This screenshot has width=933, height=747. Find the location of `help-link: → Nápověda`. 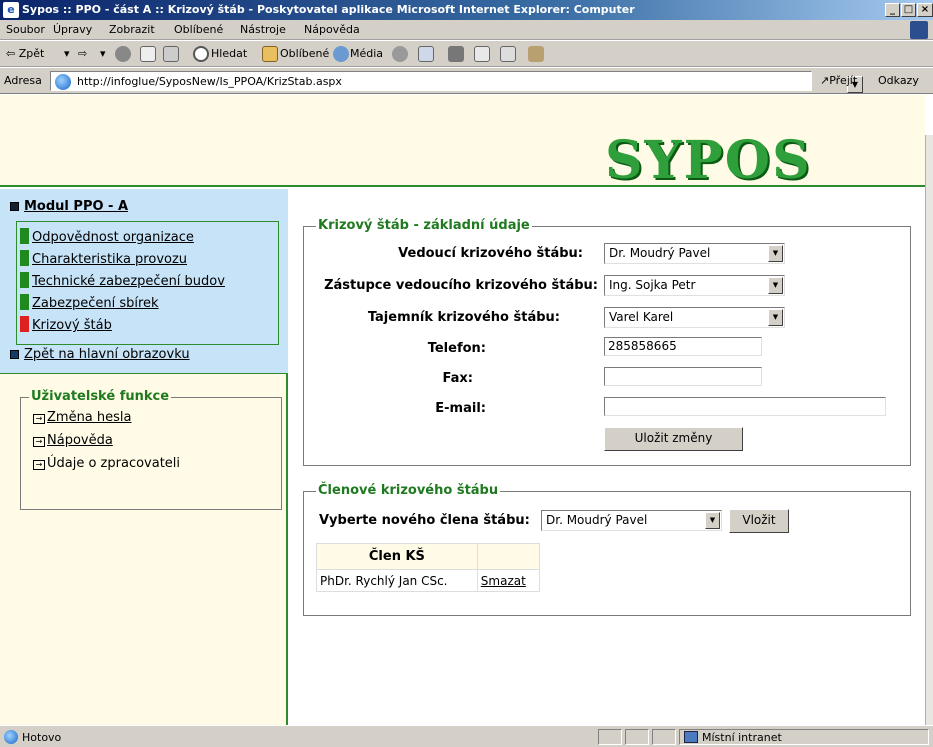

help-link: → Nápověda is located at coordinates (73, 440).